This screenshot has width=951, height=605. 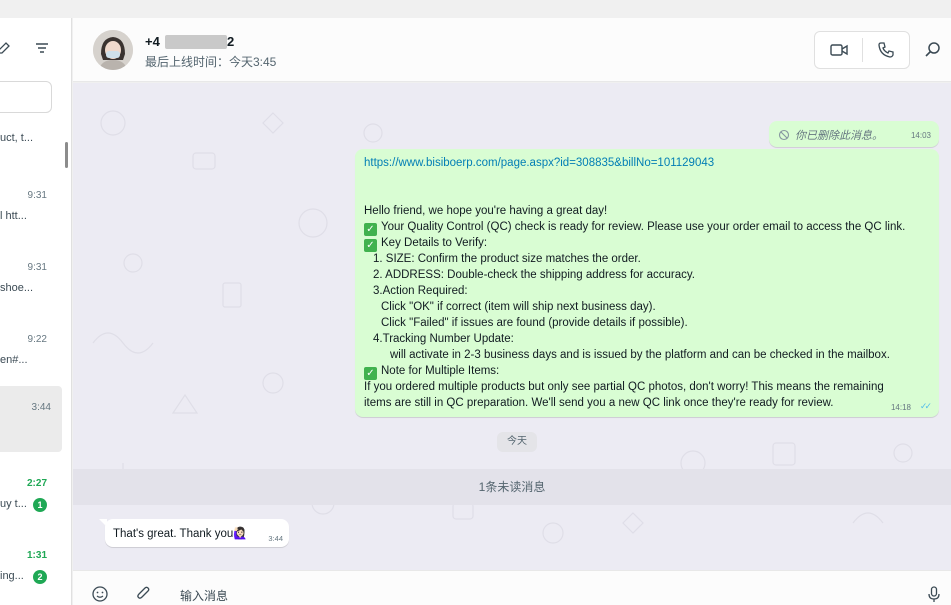 What do you see at coordinates (36, 483) in the screenshot?
I see `chat-time: 2:27` at bounding box center [36, 483].